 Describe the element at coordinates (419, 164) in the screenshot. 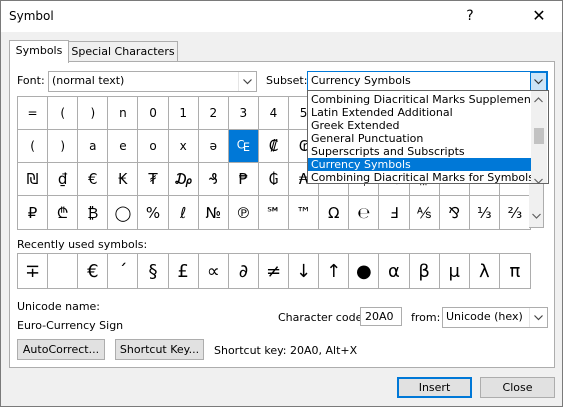

I see `subset-option: Currency Symbols` at that location.